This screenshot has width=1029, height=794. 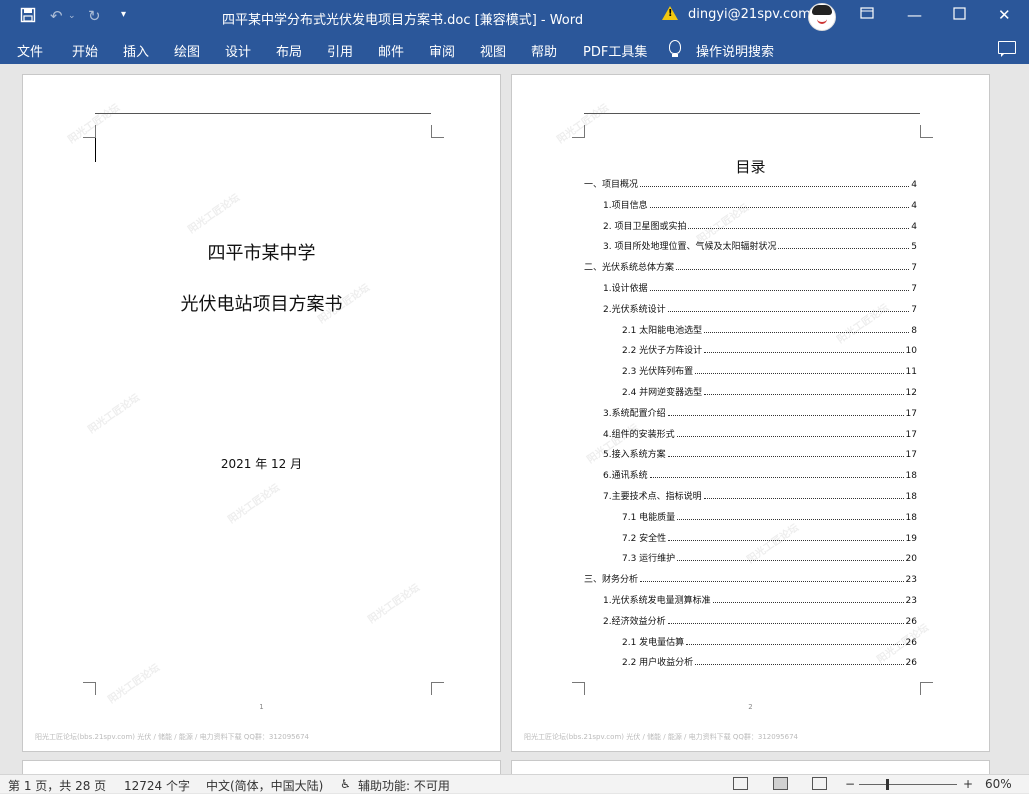 What do you see at coordinates (740, 783) in the screenshot?
I see `read-mode-icon` at bounding box center [740, 783].